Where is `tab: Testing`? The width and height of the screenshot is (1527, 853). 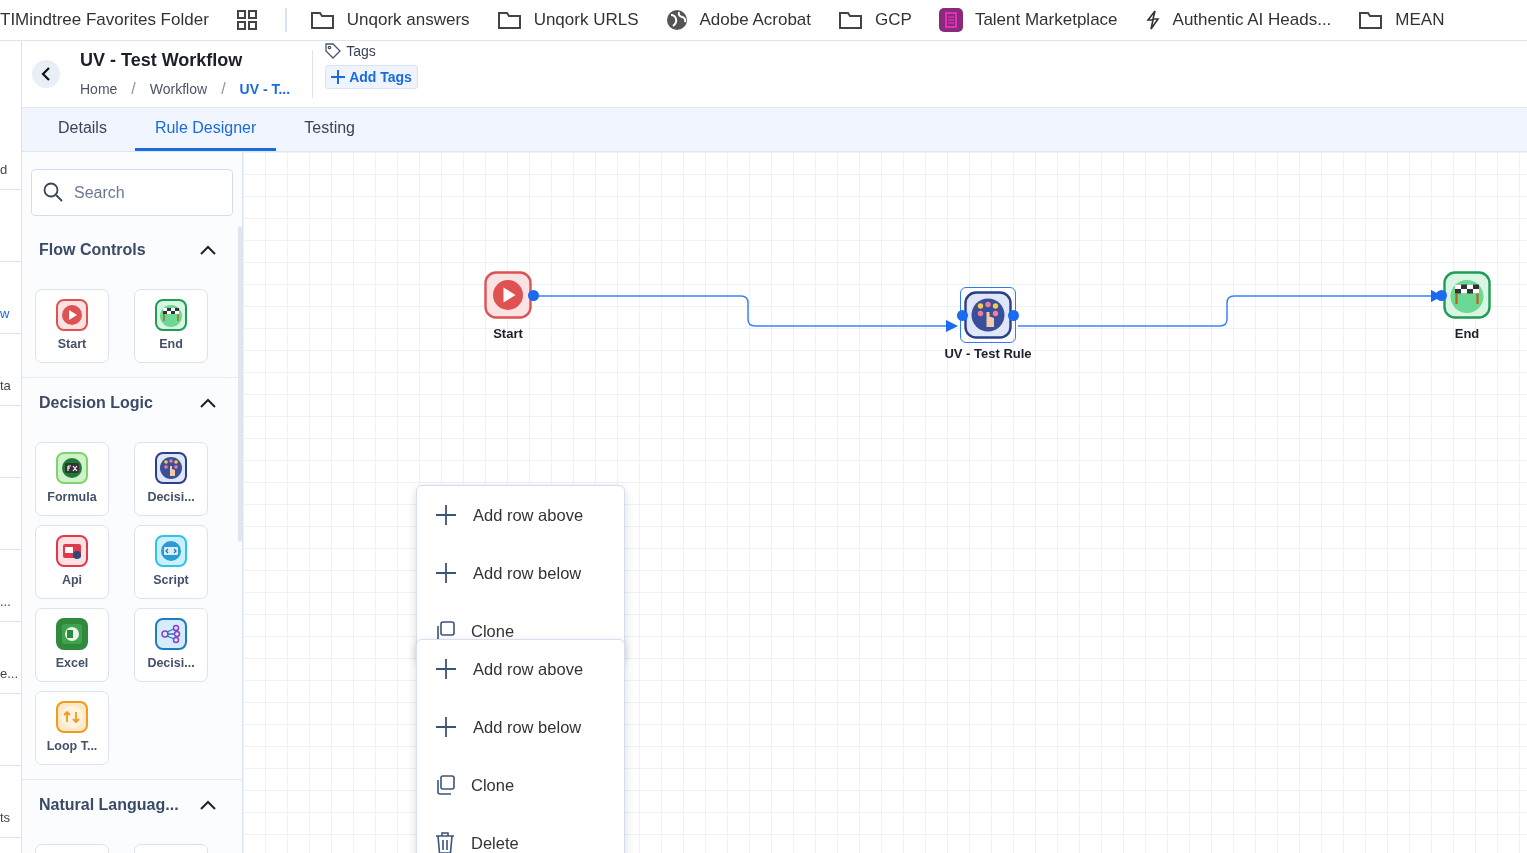 tab: Testing is located at coordinates (329, 129).